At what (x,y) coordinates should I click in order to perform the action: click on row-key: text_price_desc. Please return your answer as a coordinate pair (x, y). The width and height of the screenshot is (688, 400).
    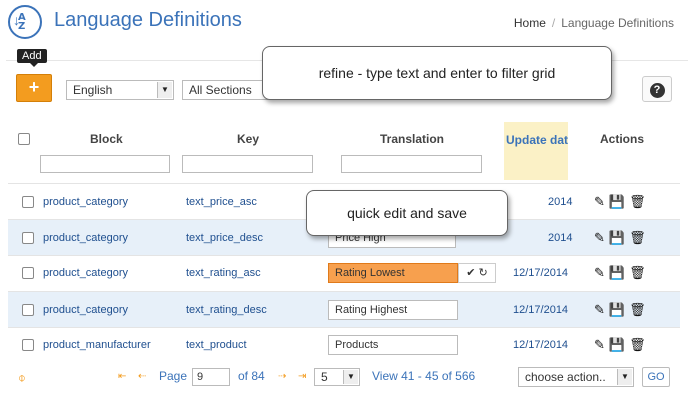
    Looking at the image, I should click on (225, 238).